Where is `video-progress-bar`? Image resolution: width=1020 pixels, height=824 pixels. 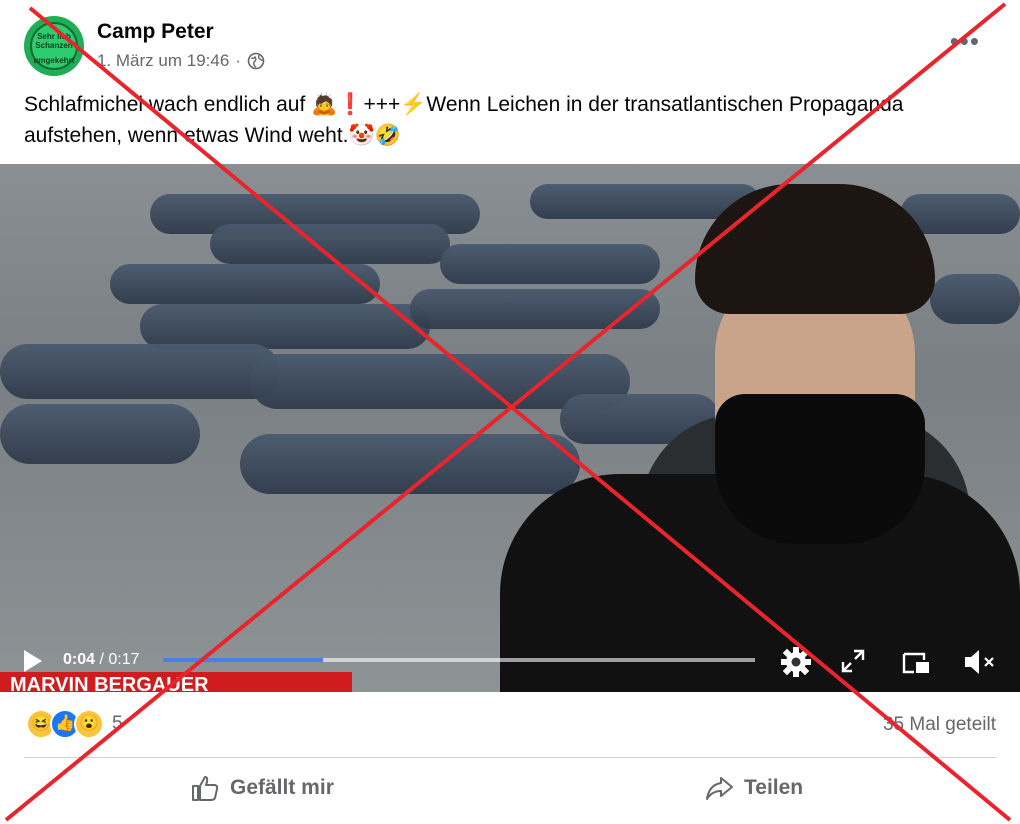
video-progress-bar is located at coordinates (459, 660).